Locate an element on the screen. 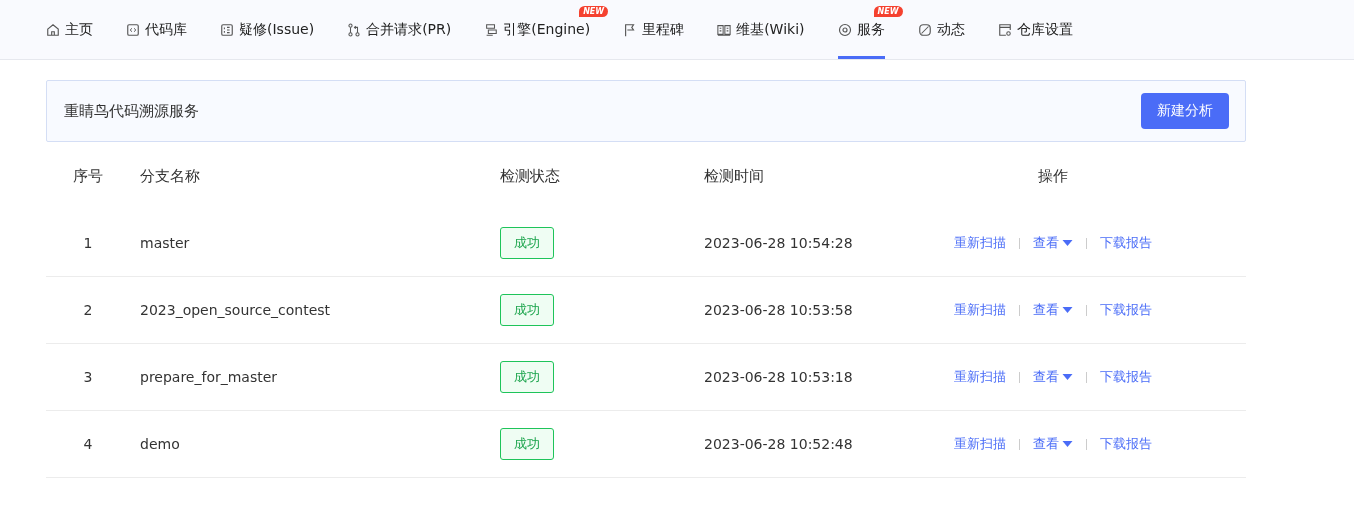  table-cell-text: 1 is located at coordinates (88, 243).